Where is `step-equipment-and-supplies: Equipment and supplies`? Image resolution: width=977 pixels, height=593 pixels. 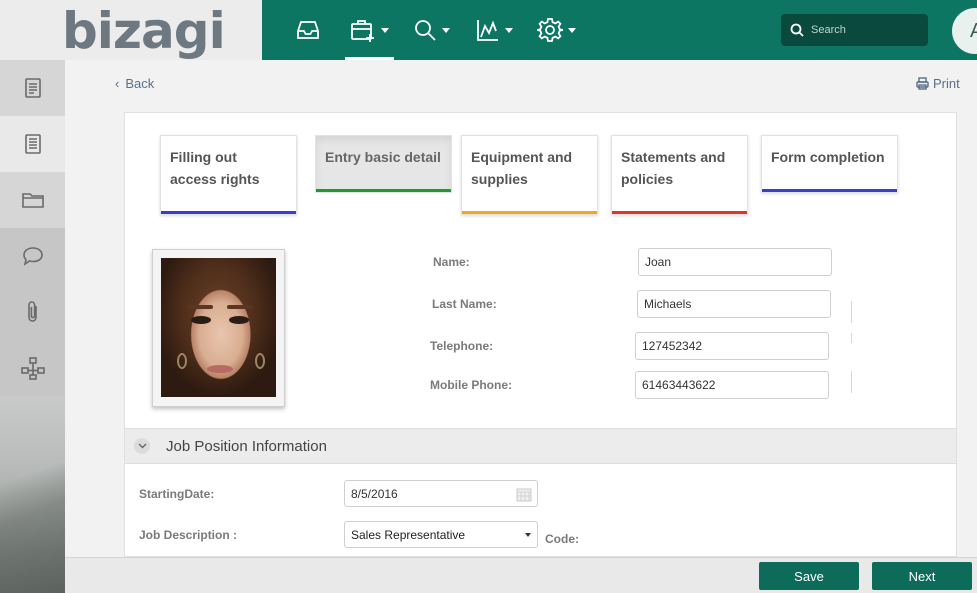
step-equipment-and-supplies: Equipment and supplies is located at coordinates (529, 175).